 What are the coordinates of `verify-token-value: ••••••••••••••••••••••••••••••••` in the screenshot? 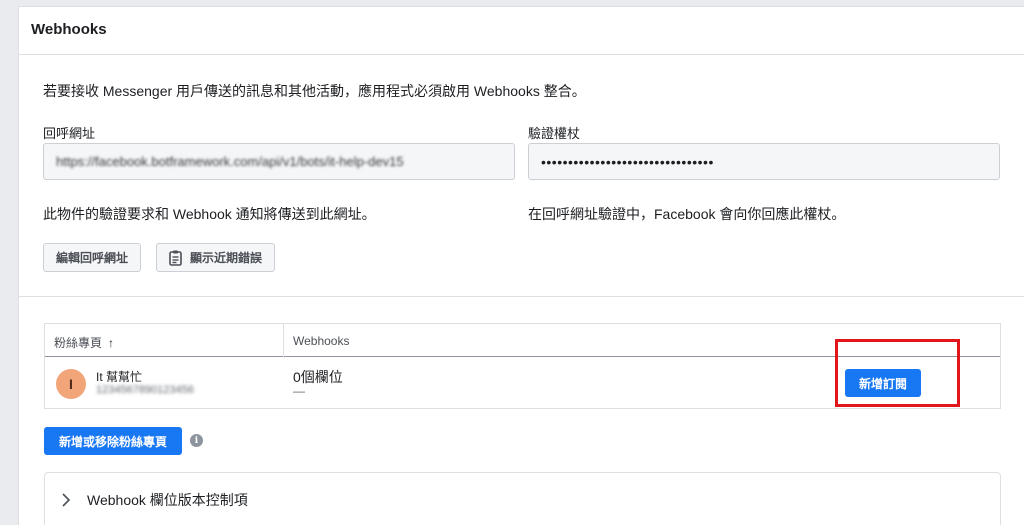 It's located at (627, 162).